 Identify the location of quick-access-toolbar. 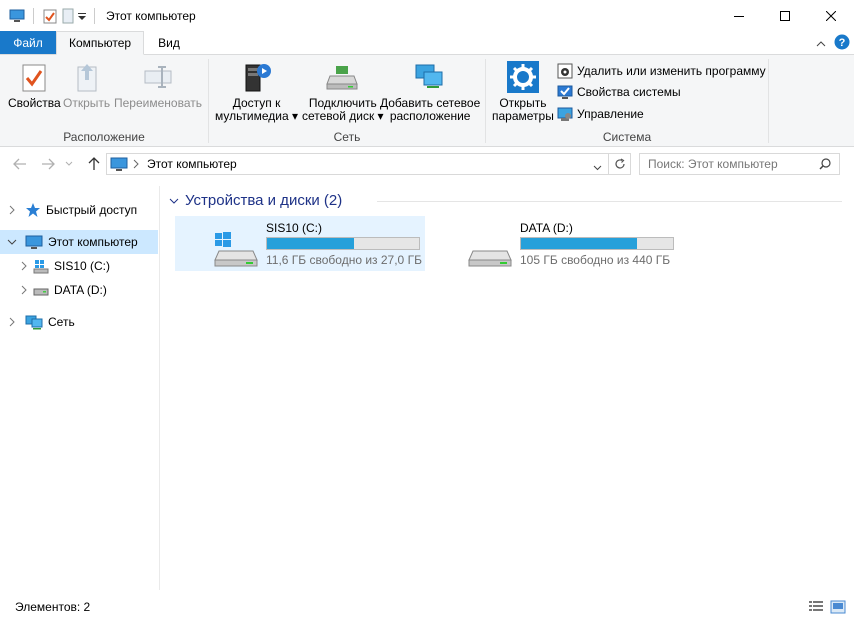
(51, 15).